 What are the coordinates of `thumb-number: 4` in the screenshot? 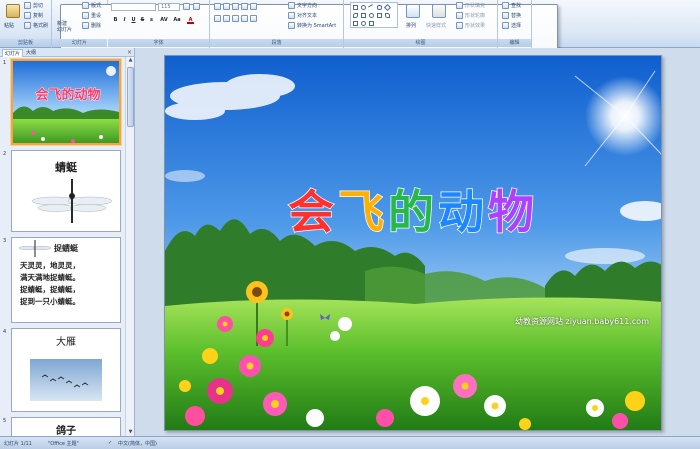 It's located at (5, 332).